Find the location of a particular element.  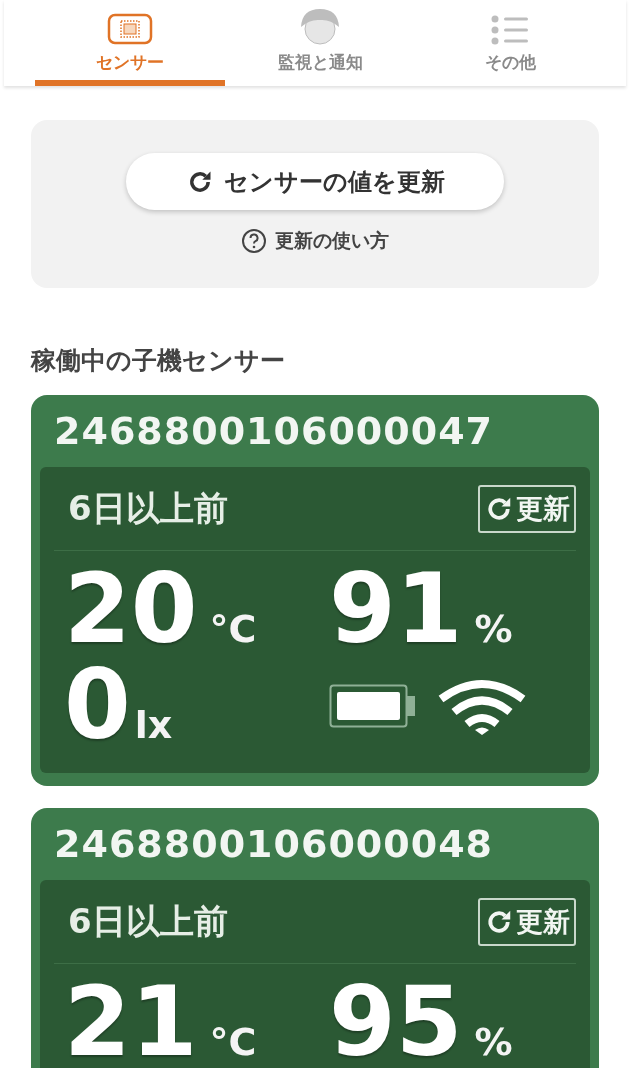

battery-icon is located at coordinates (373, 706).